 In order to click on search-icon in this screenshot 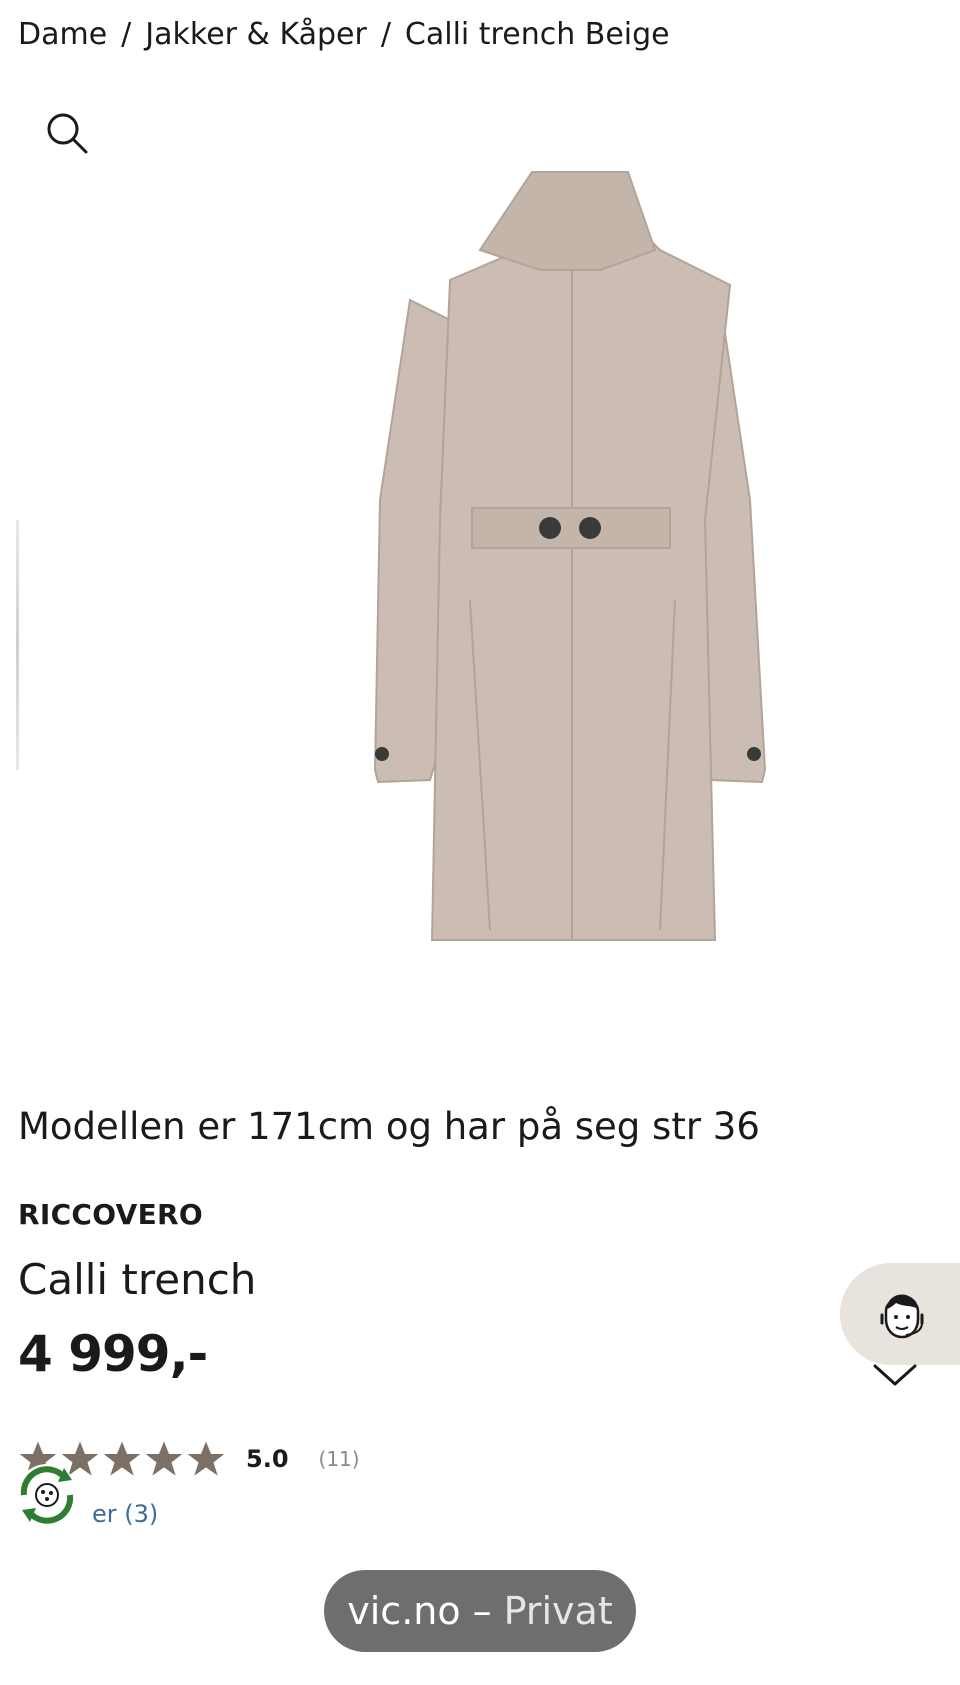, I will do `click(67, 133)`.